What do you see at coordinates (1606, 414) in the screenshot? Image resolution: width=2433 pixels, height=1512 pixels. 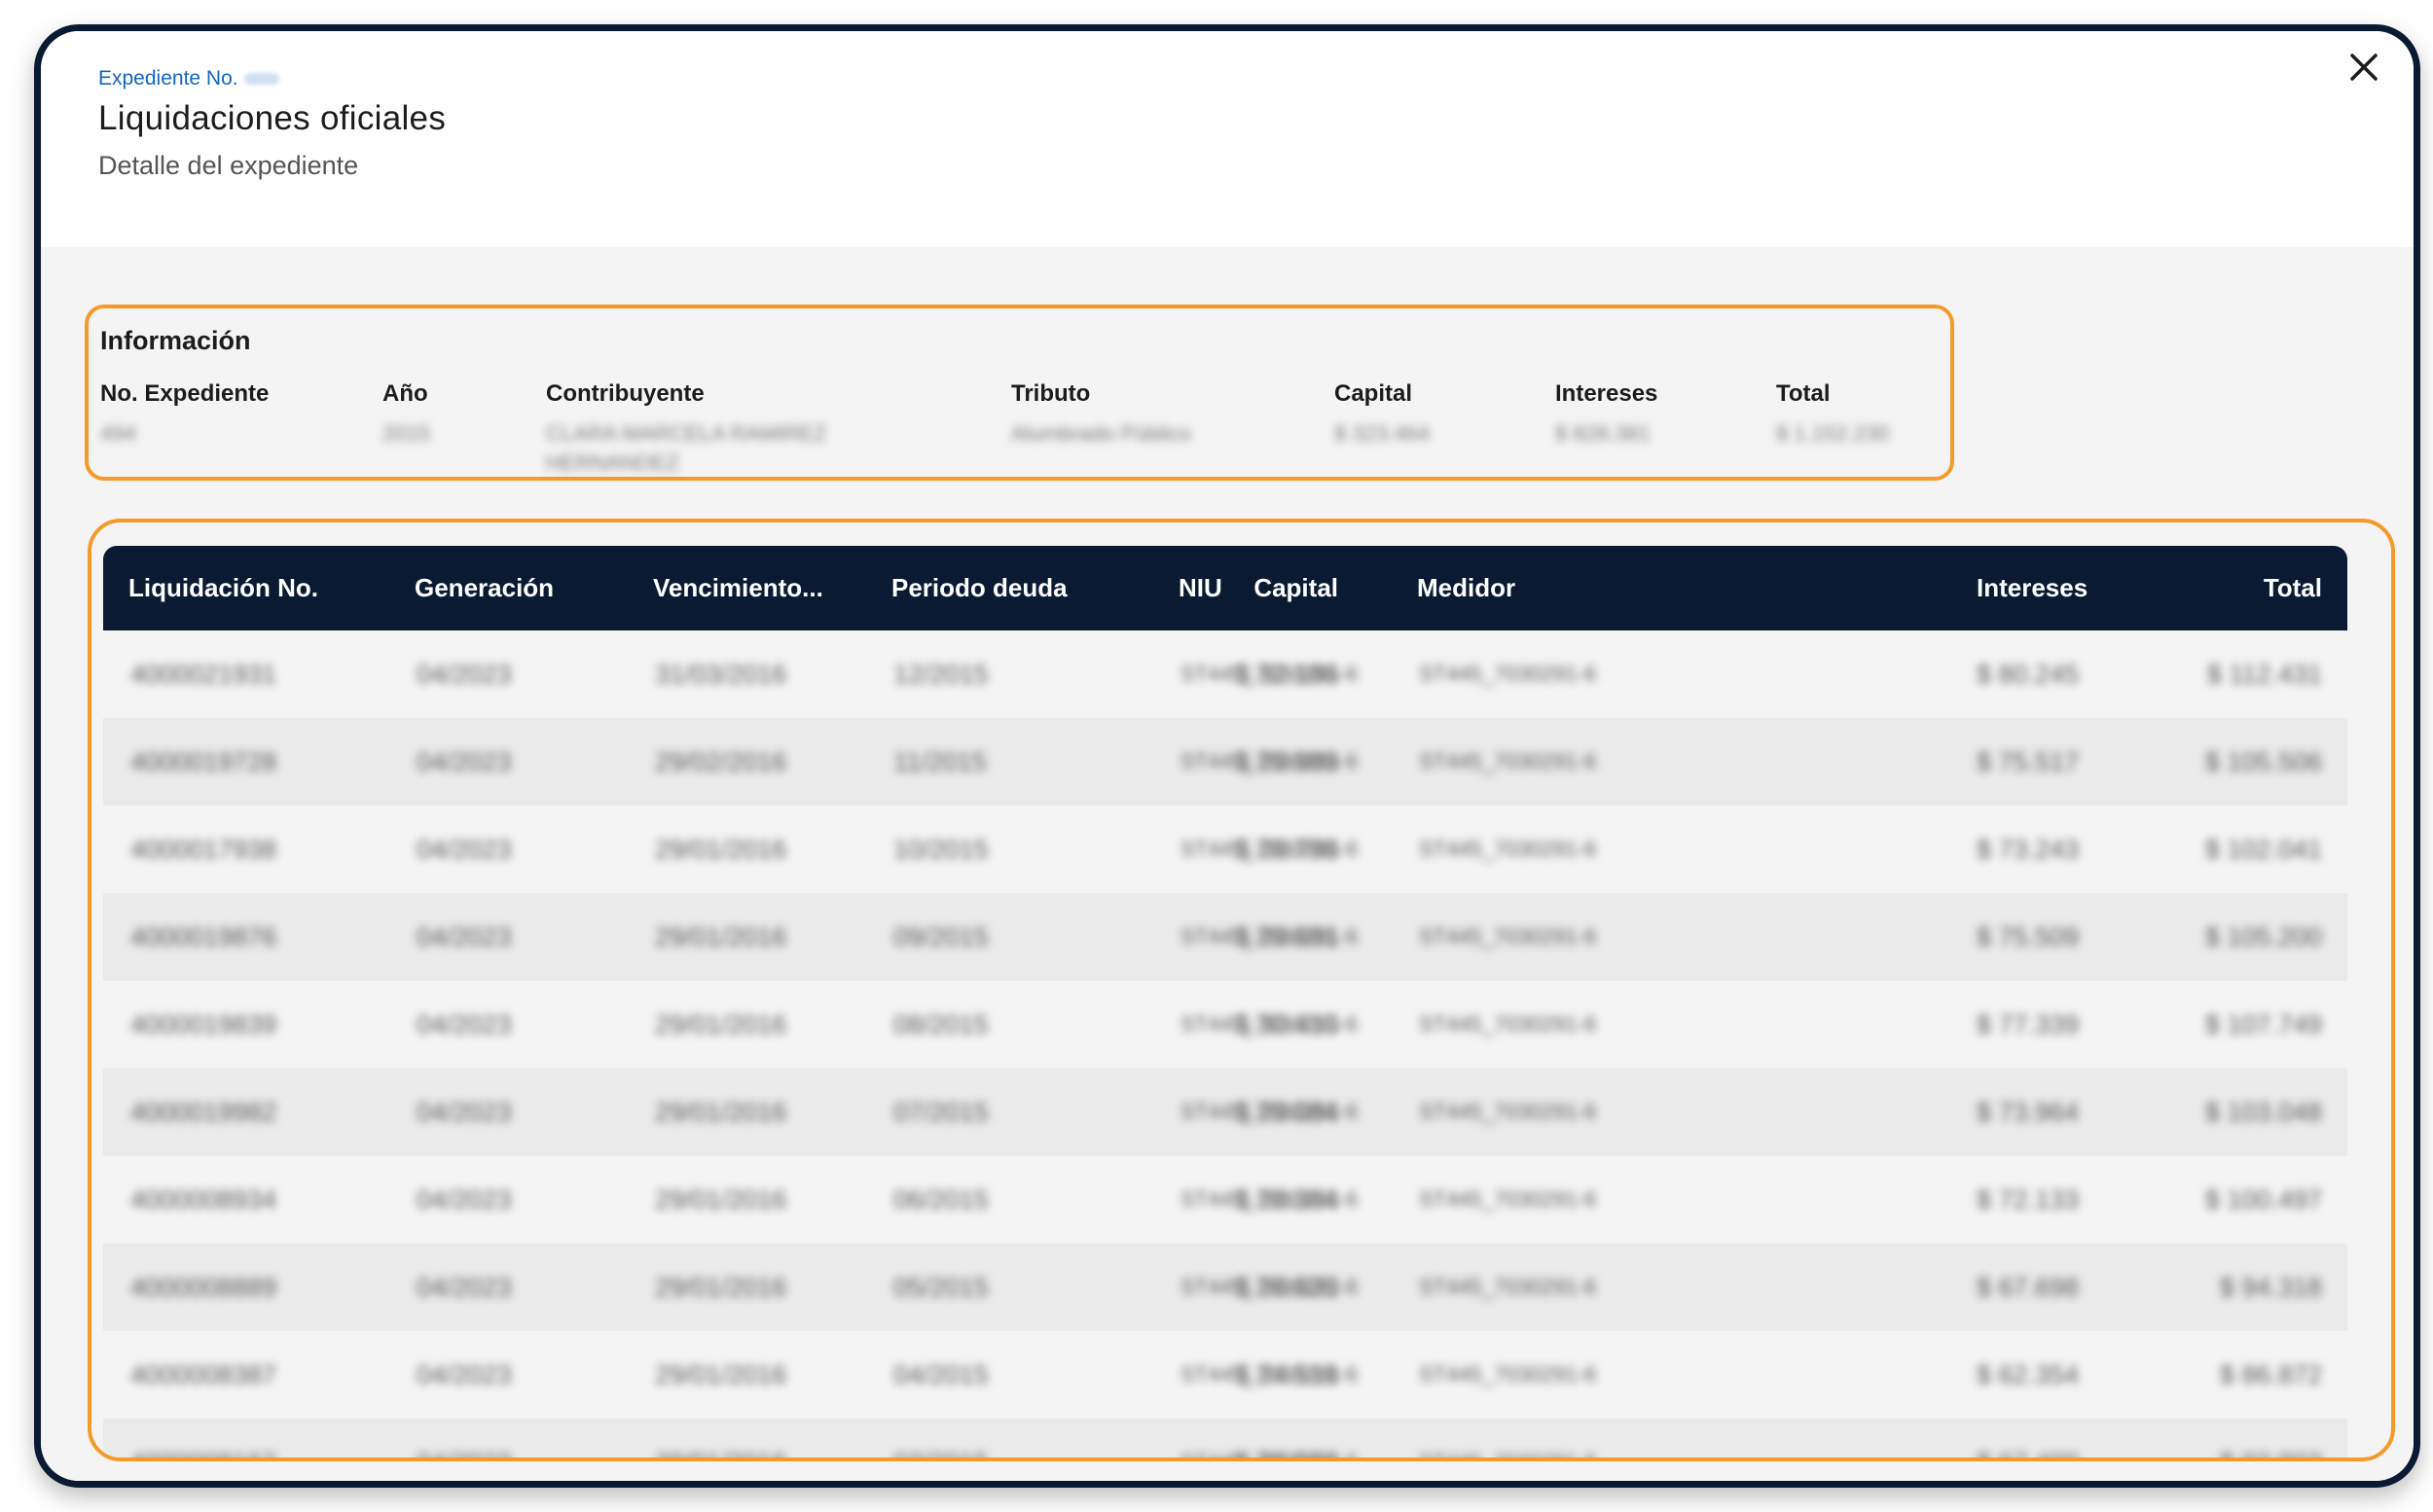 I see `info-field-intereses: Intereses $ 828.381` at bounding box center [1606, 414].